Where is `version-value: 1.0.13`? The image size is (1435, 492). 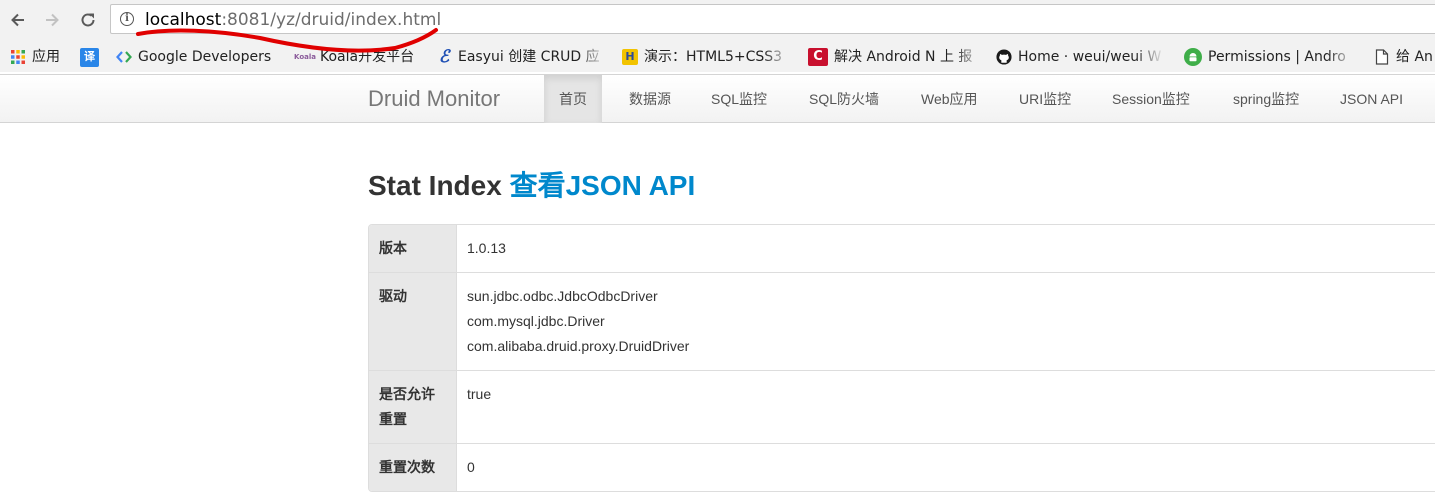 version-value: 1.0.13 is located at coordinates (486, 248).